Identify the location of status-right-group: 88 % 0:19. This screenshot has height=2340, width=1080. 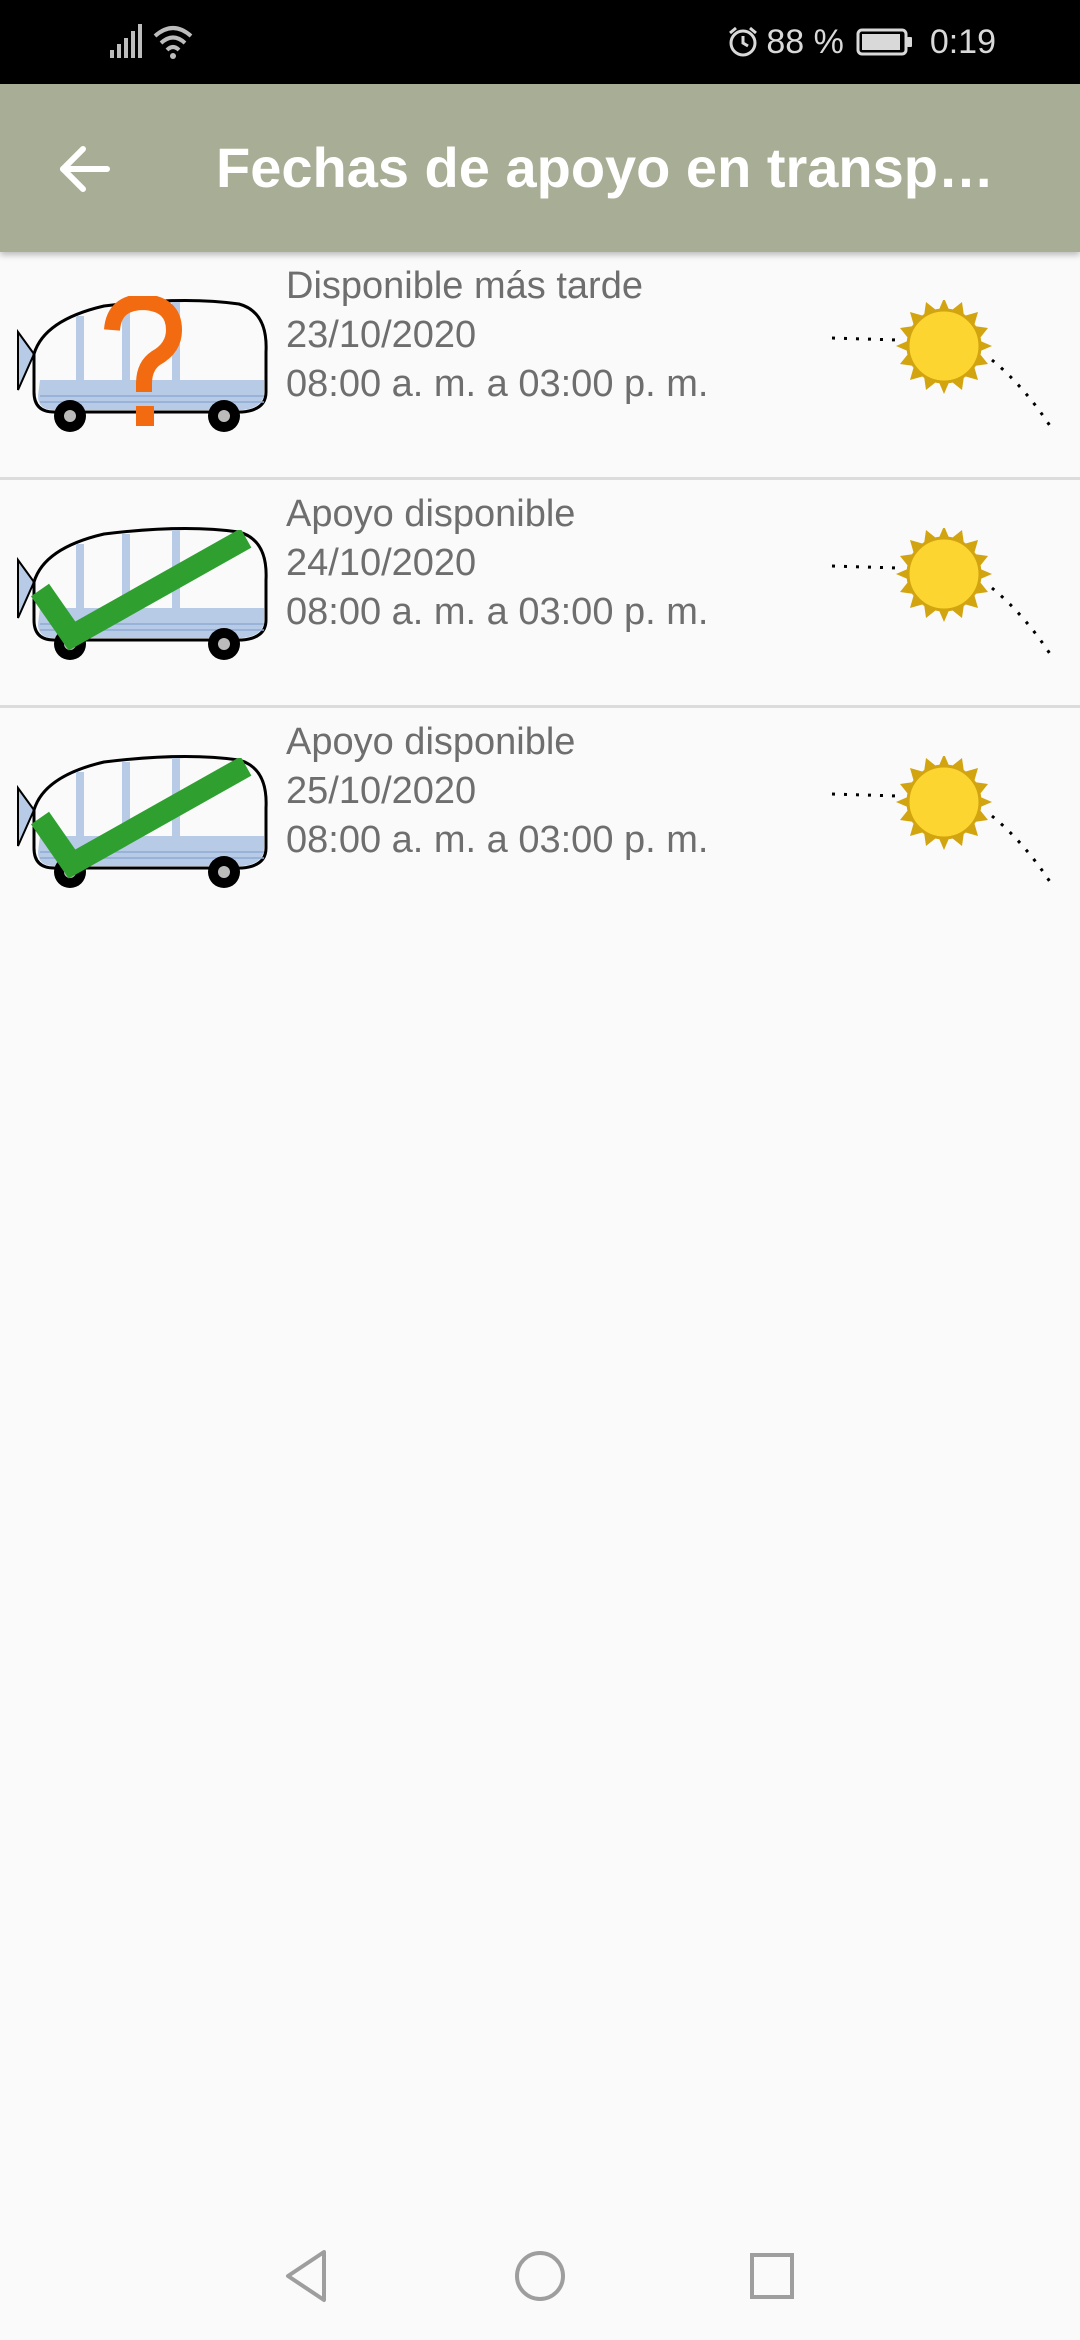
(861, 42).